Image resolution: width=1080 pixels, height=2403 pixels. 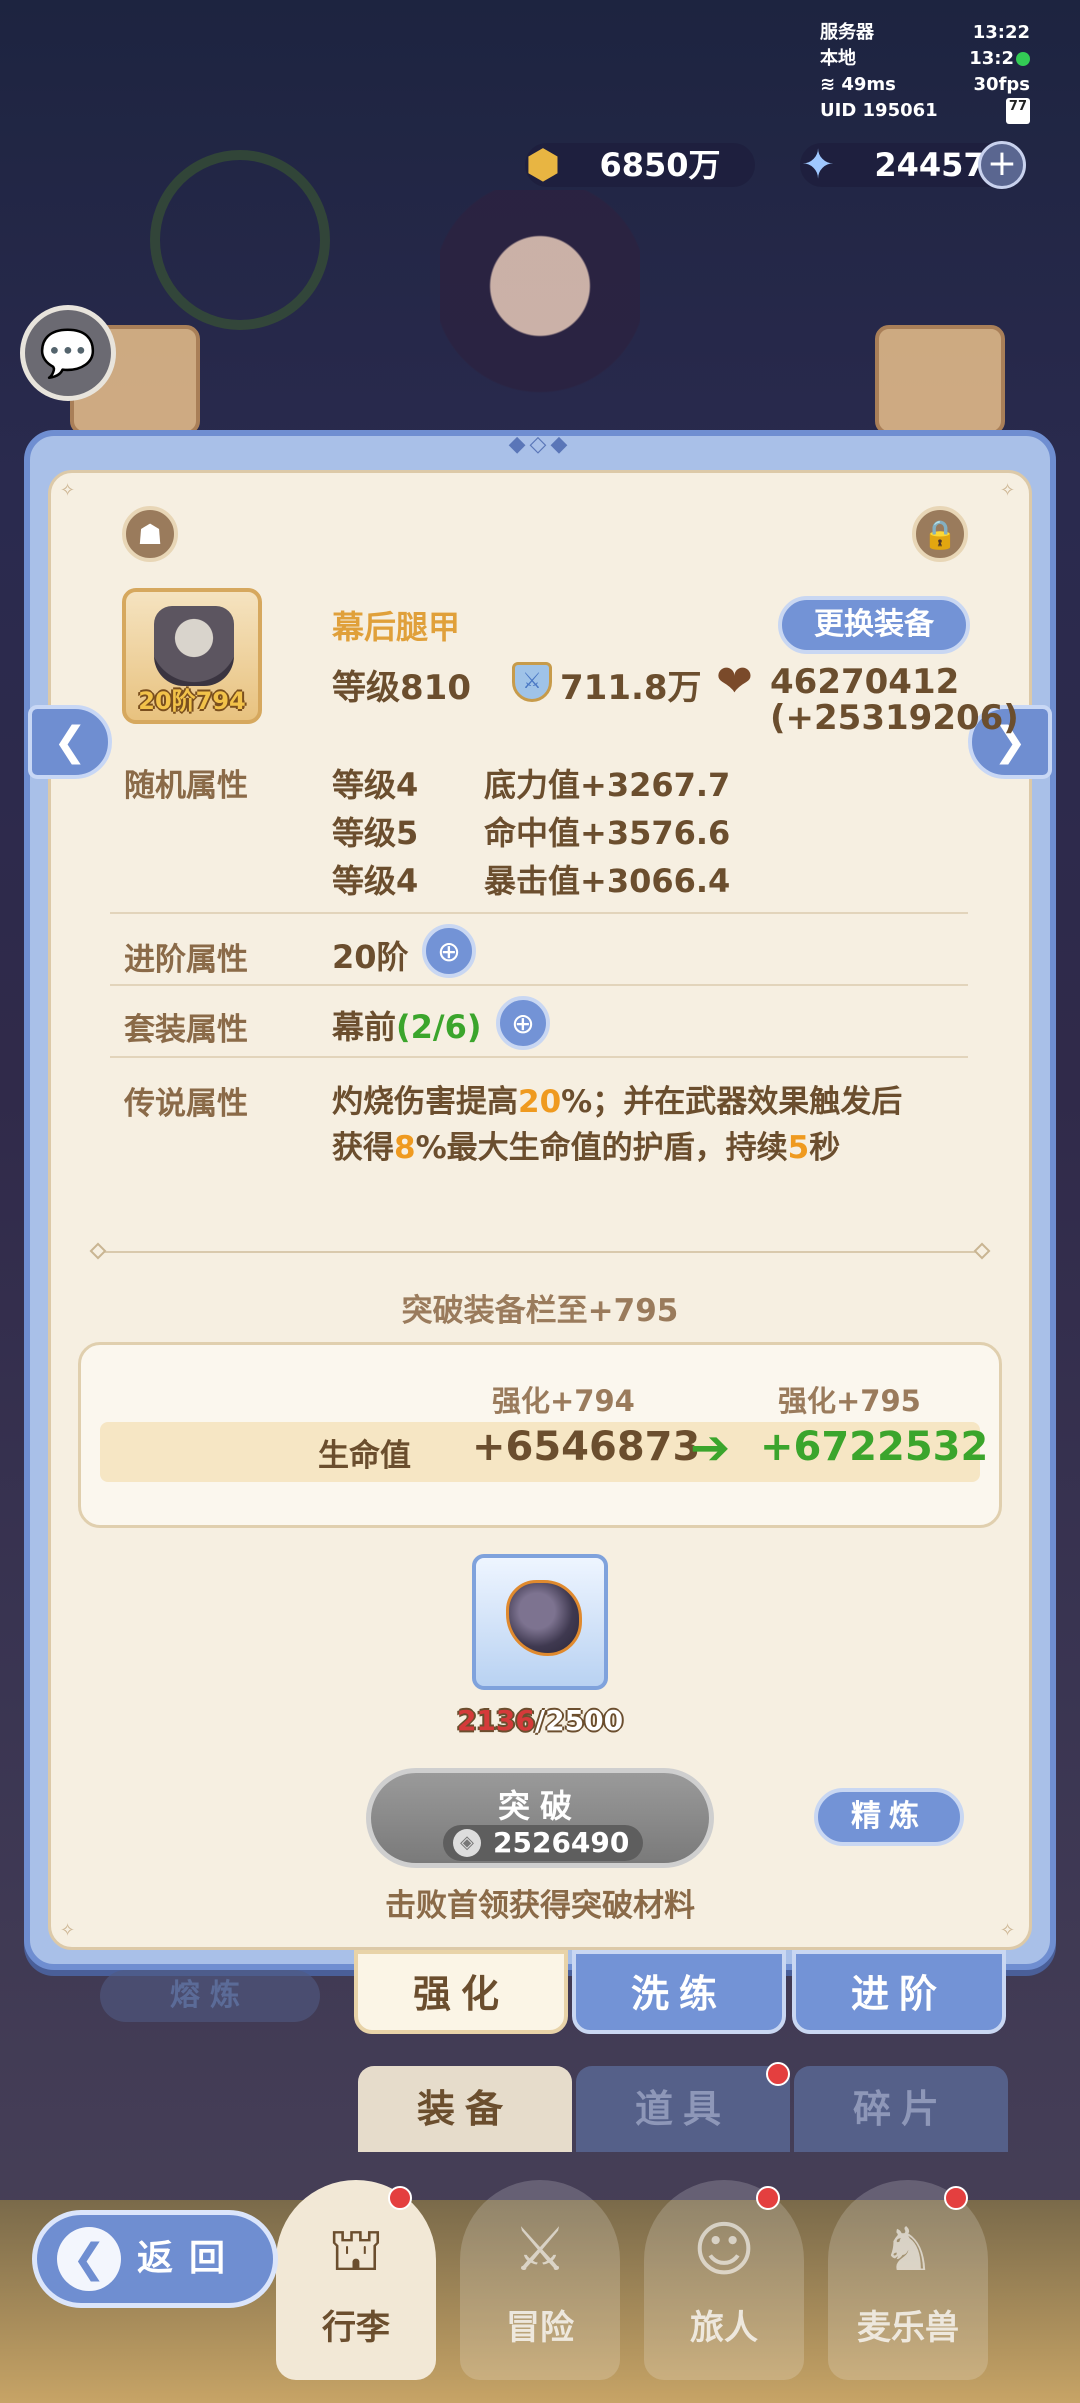 I want to click on refine-button: 精炼, so click(x=889, y=1817).